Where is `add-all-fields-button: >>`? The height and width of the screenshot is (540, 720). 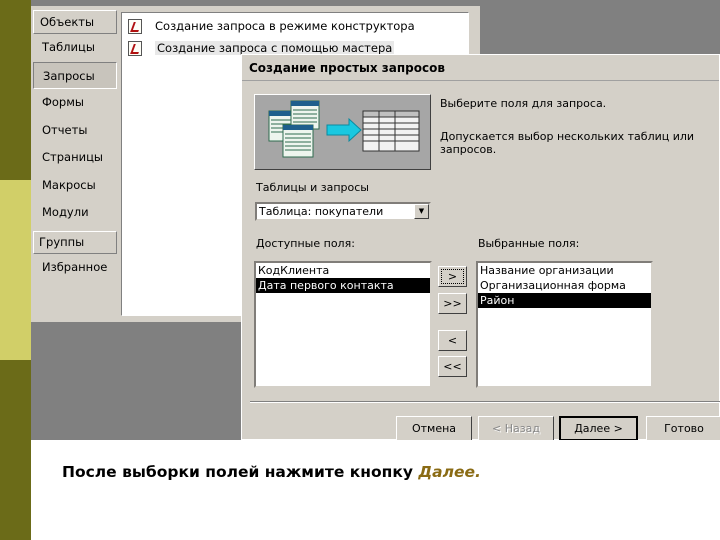 add-all-fields-button: >> is located at coordinates (452, 303).